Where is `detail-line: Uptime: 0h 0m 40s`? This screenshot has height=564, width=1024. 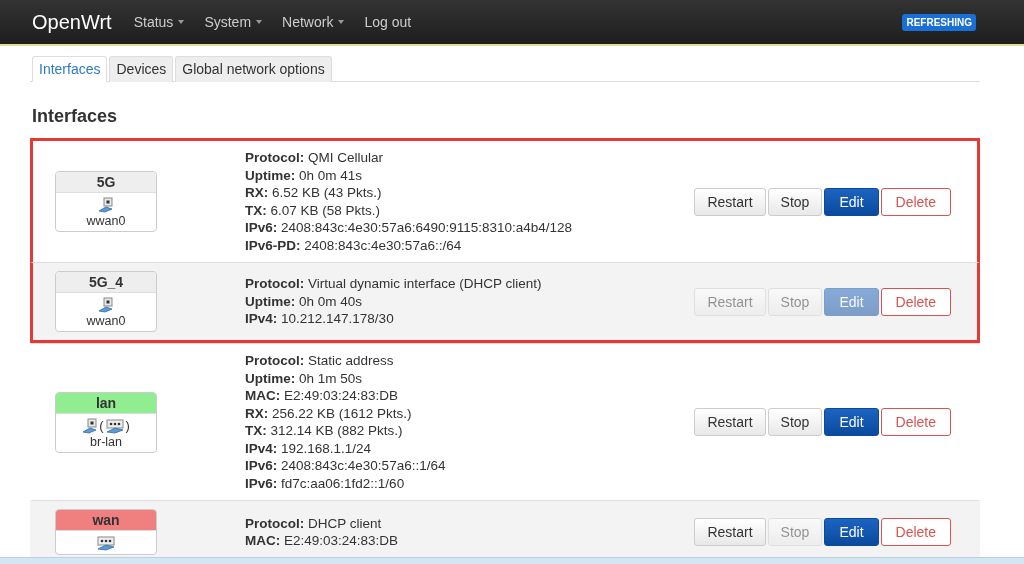
detail-line: Uptime: 0h 0m 40s is located at coordinates (304, 301).